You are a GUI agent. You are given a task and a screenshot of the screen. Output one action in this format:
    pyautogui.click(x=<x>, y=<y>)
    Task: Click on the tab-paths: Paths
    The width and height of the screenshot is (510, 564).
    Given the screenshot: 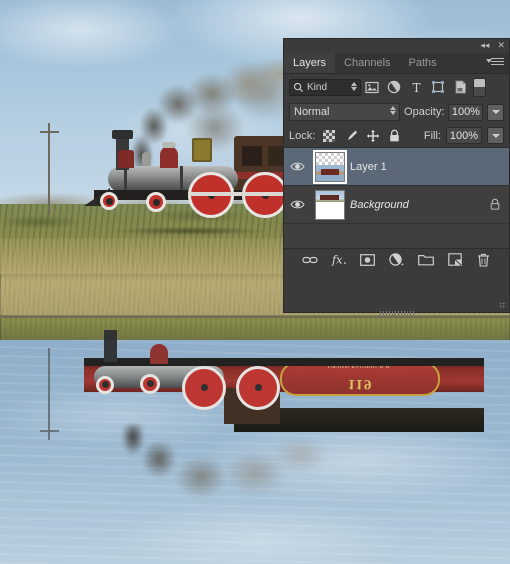 What is the action you would take?
    pyautogui.click(x=422, y=63)
    